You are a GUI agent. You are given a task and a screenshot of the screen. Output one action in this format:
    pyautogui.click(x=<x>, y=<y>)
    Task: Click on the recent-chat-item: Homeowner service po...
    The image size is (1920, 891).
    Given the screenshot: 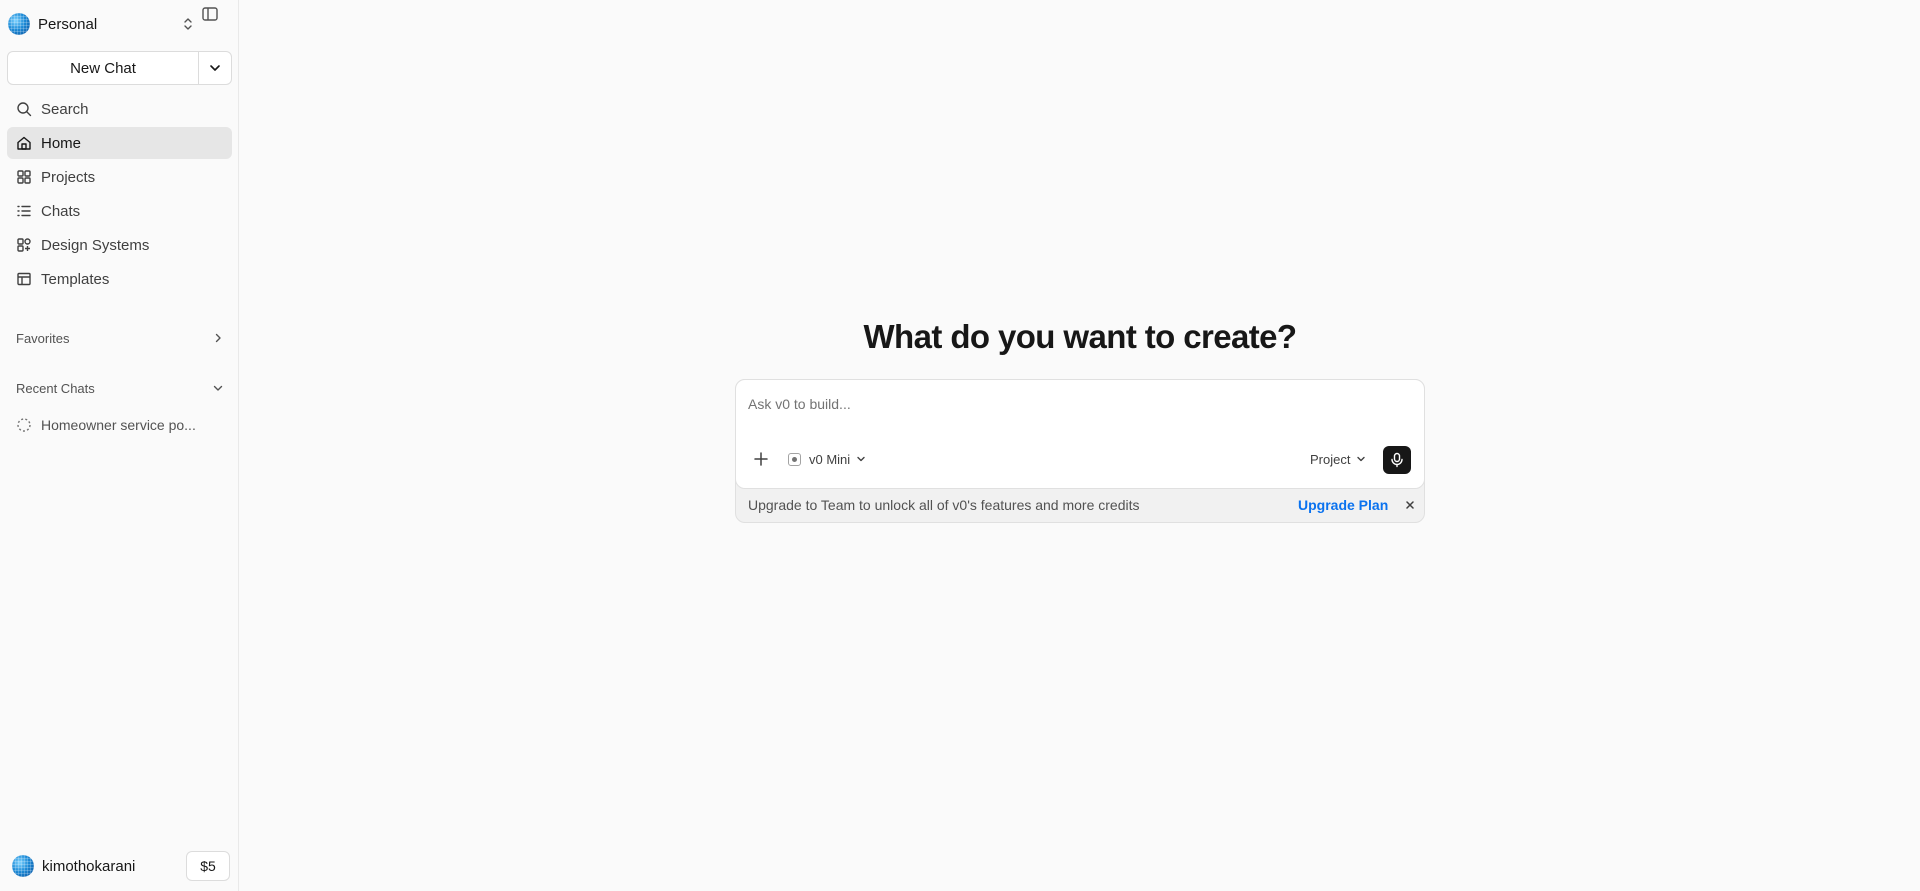 What is the action you would take?
    pyautogui.click(x=116, y=425)
    